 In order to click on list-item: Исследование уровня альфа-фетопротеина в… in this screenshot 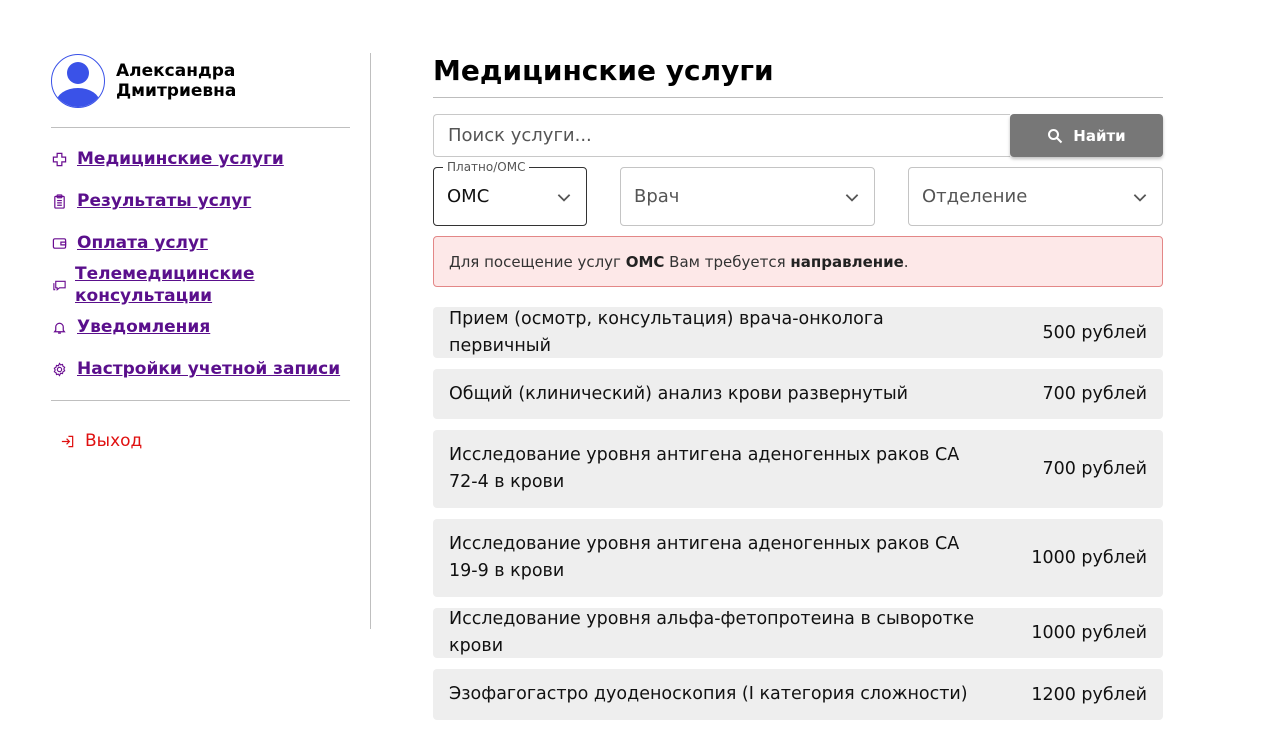, I will do `click(798, 633)`.